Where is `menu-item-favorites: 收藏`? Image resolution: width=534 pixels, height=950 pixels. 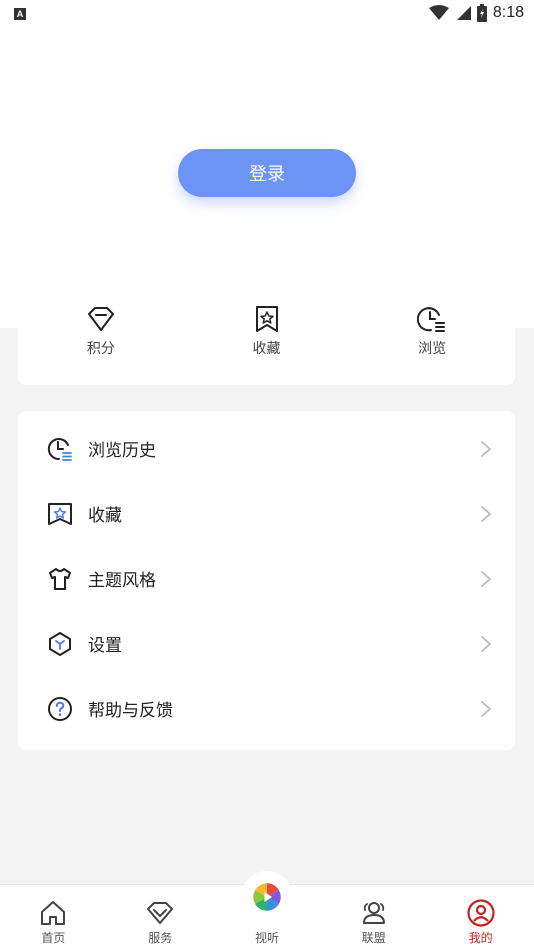 menu-item-favorites: 收藏 is located at coordinates (266, 513).